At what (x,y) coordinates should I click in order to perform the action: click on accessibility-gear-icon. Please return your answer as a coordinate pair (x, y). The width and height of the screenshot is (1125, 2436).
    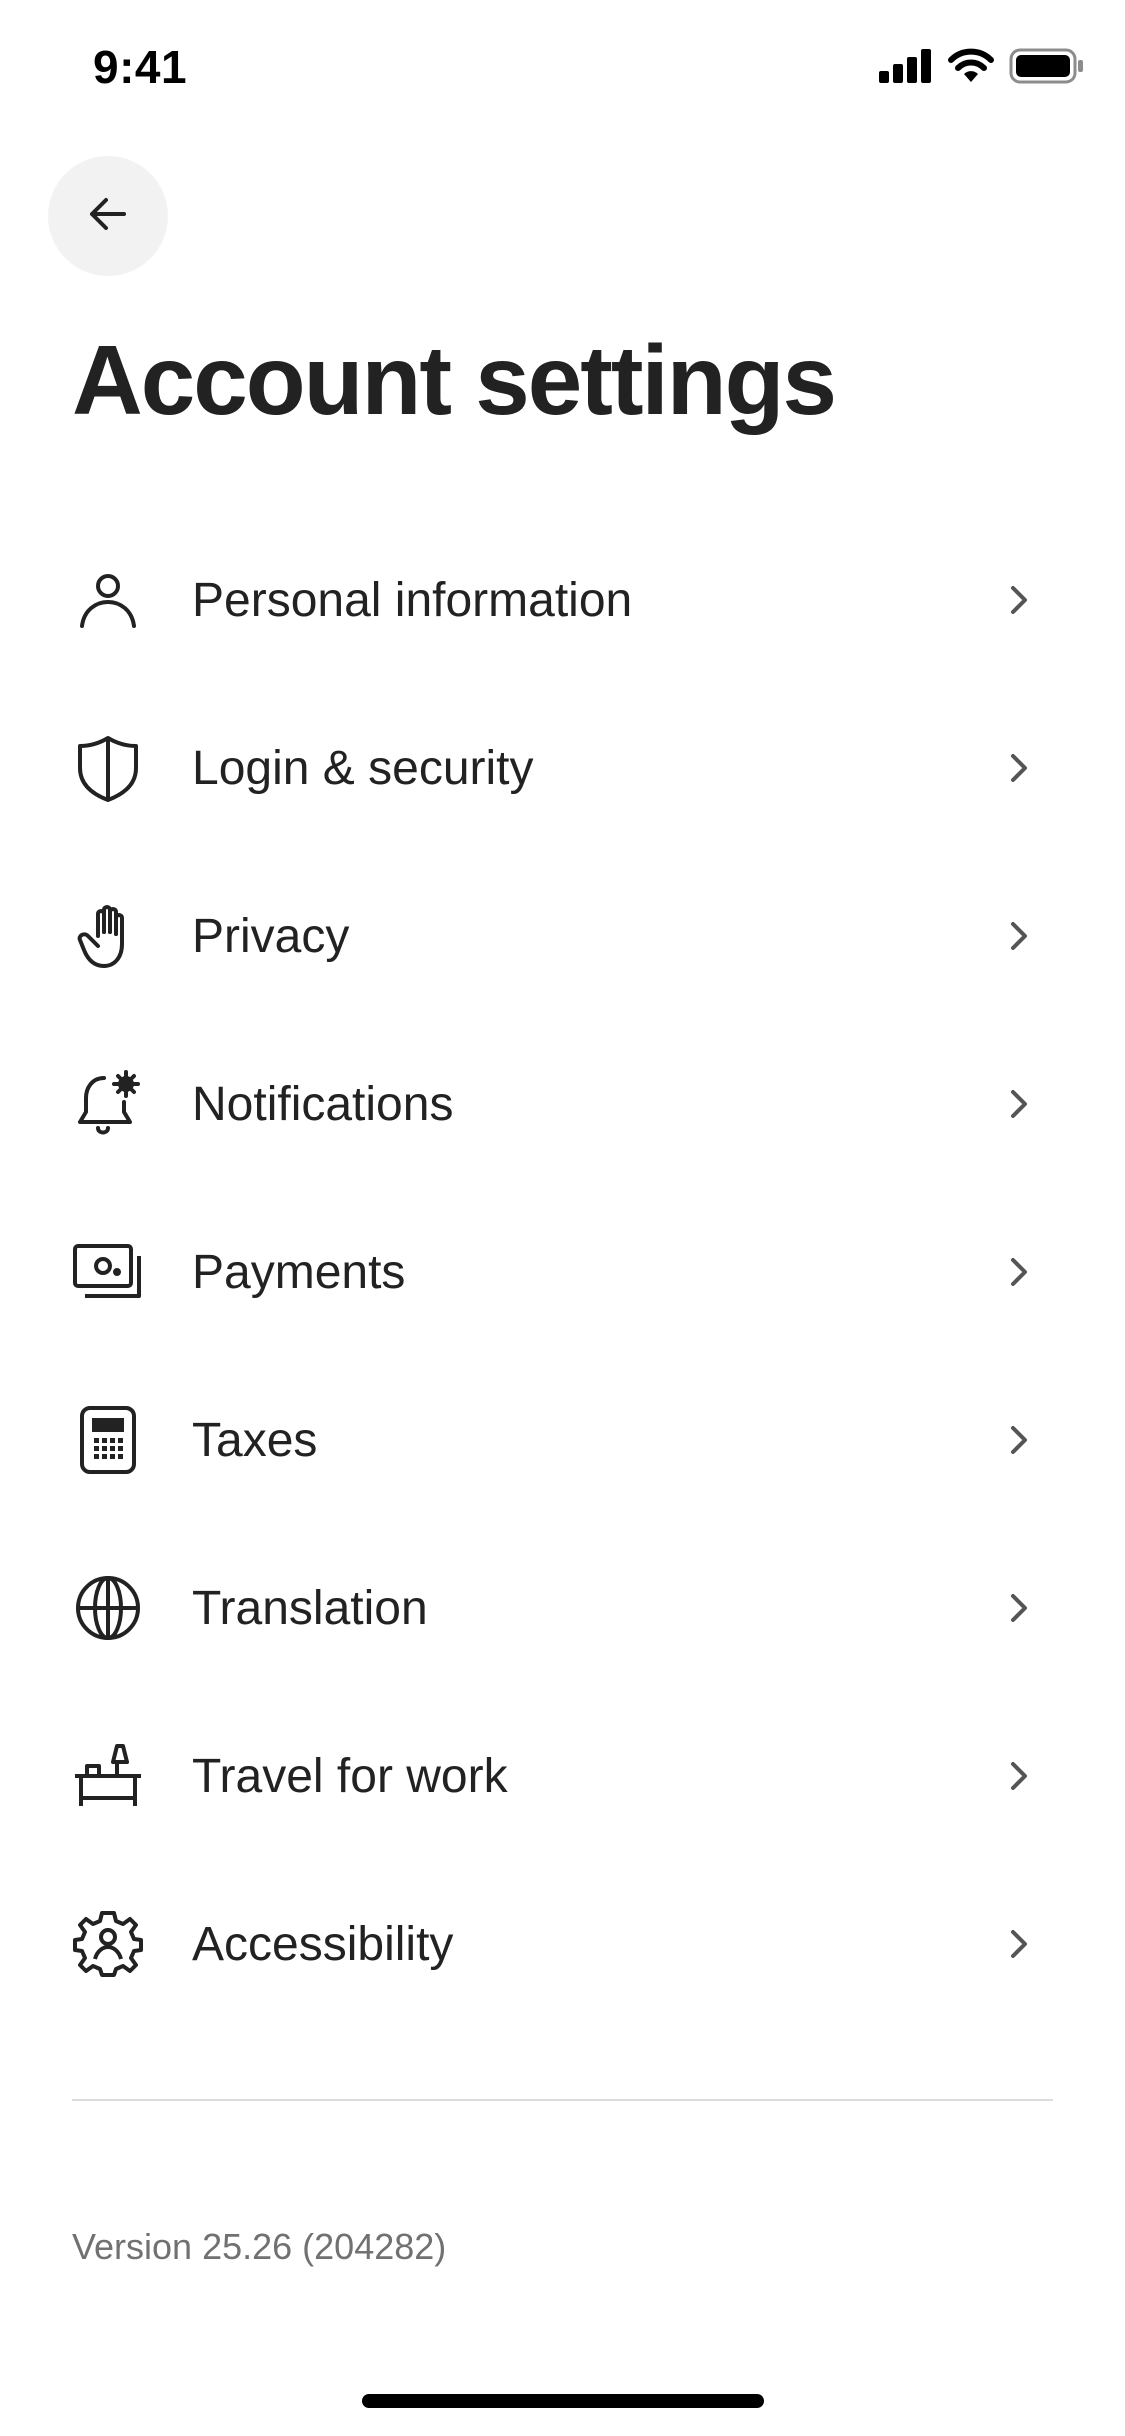
    Looking at the image, I should click on (108, 1944).